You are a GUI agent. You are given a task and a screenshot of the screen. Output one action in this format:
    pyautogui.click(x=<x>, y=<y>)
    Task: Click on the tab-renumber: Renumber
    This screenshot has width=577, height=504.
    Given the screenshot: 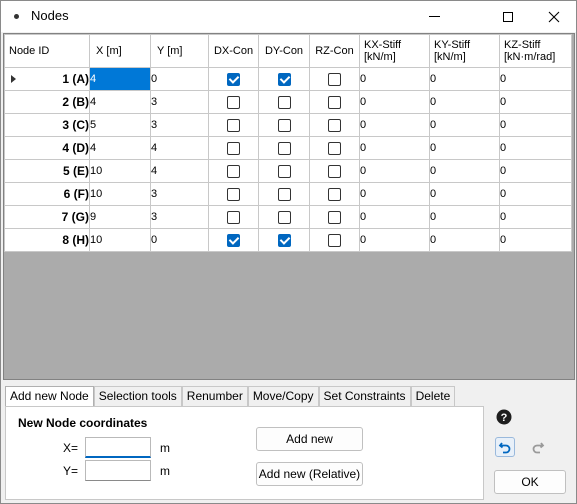 What is the action you would take?
    pyautogui.click(x=214, y=396)
    